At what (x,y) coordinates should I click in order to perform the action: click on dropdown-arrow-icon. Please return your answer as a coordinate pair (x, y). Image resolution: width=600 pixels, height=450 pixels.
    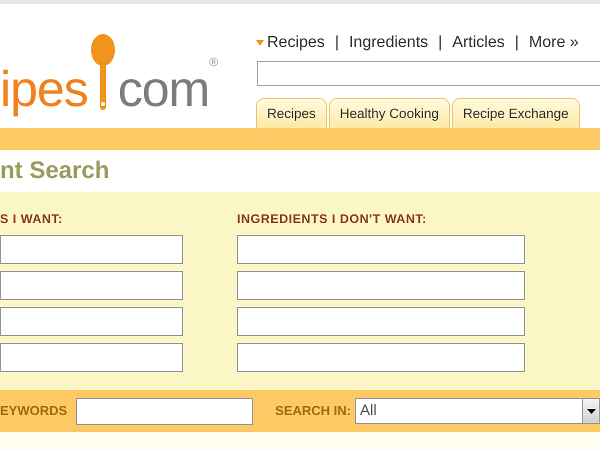
    Looking at the image, I should click on (591, 411).